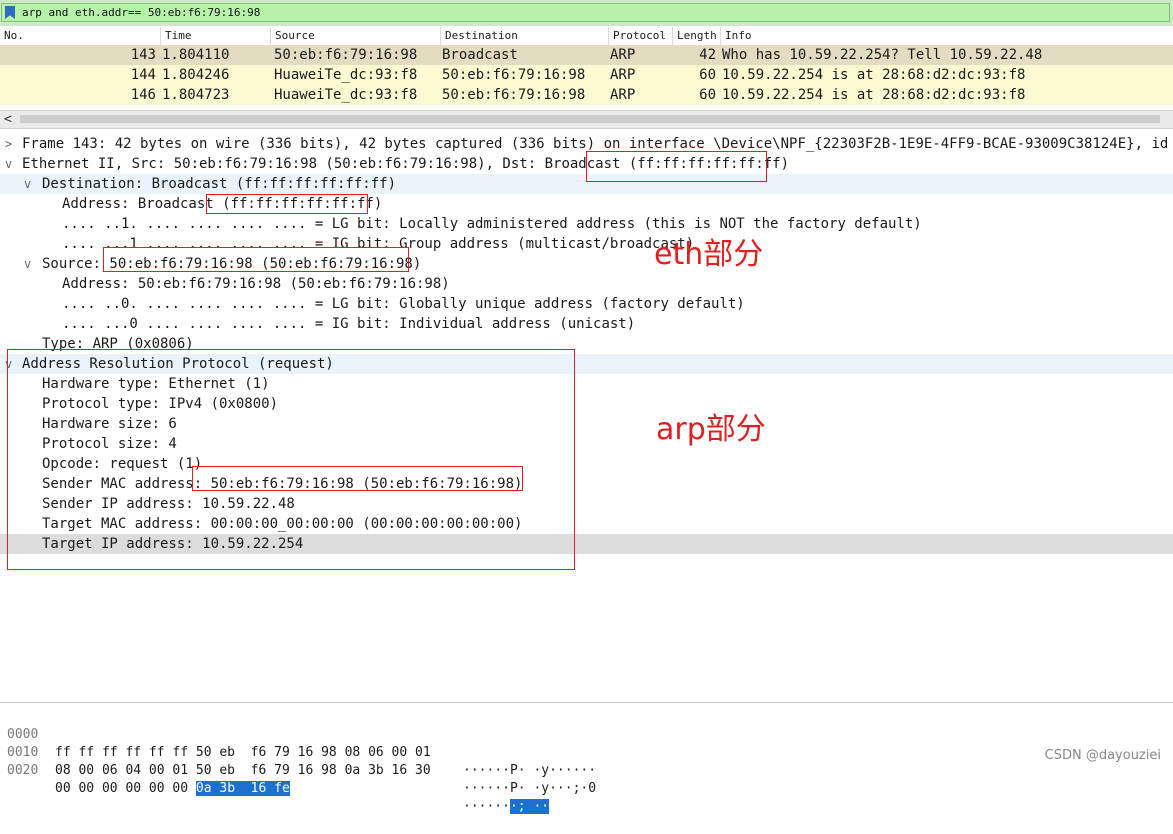 Image resolution: width=1173 pixels, height=834 pixels. What do you see at coordinates (882, 55) in the screenshot?
I see `packet-info: Who has 10.59.22.254? Tell 10.59.22.48` at bounding box center [882, 55].